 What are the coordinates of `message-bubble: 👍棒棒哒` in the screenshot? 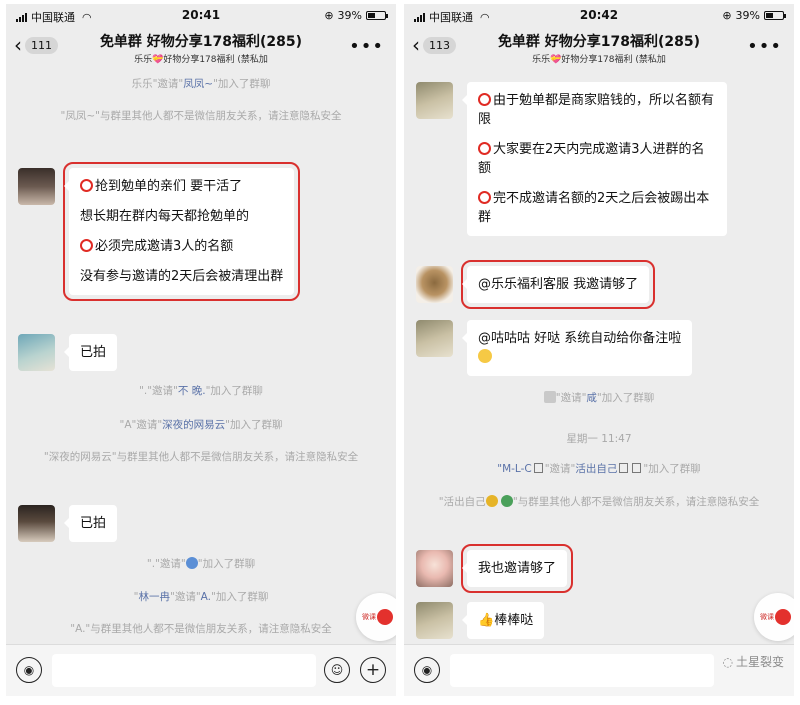 It's located at (503, 620).